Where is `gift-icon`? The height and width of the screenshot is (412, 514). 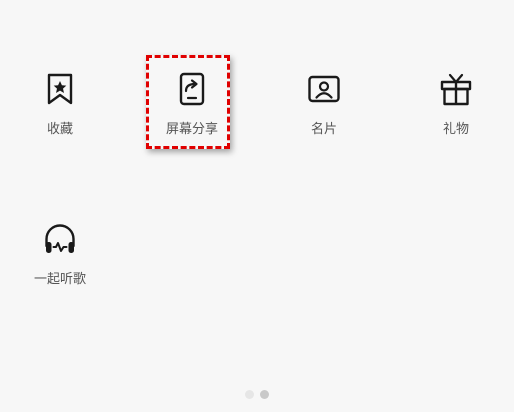 gift-icon is located at coordinates (456, 89).